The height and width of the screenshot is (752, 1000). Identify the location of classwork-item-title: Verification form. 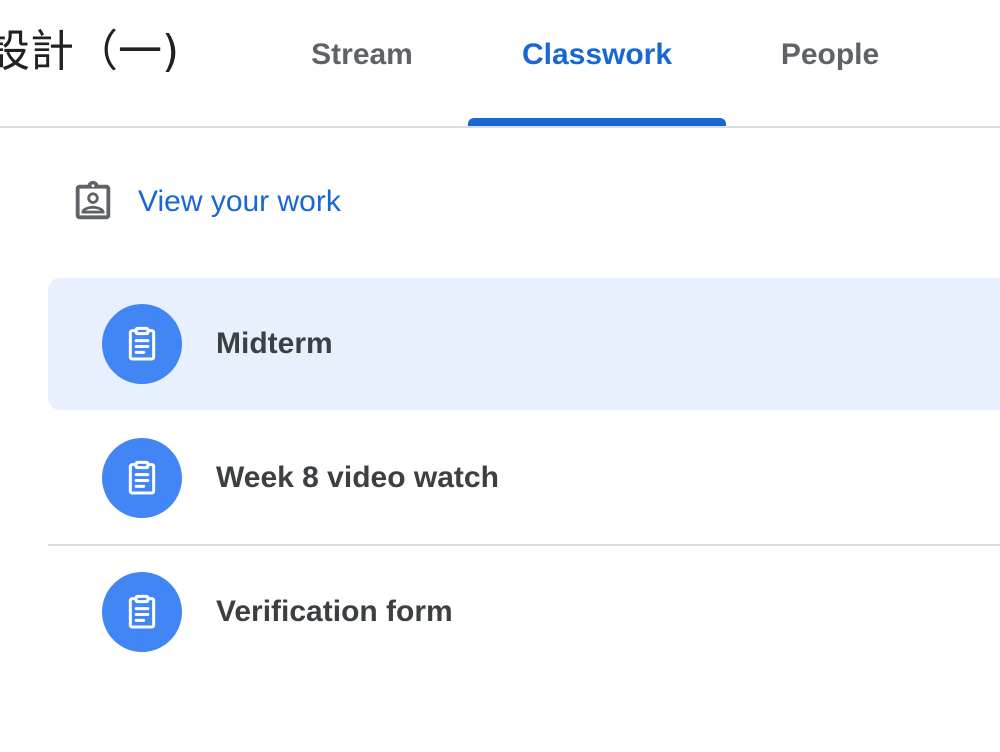
(334, 611).